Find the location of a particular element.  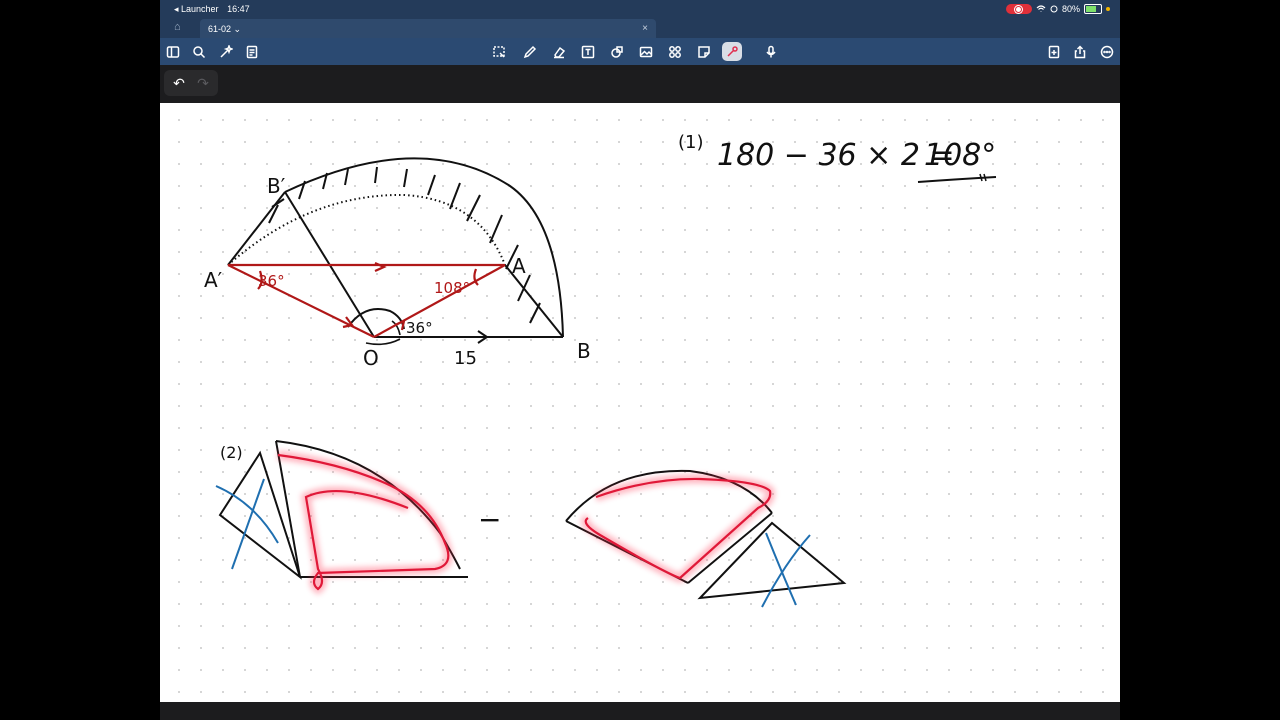

document-icon is located at coordinates (252, 51).